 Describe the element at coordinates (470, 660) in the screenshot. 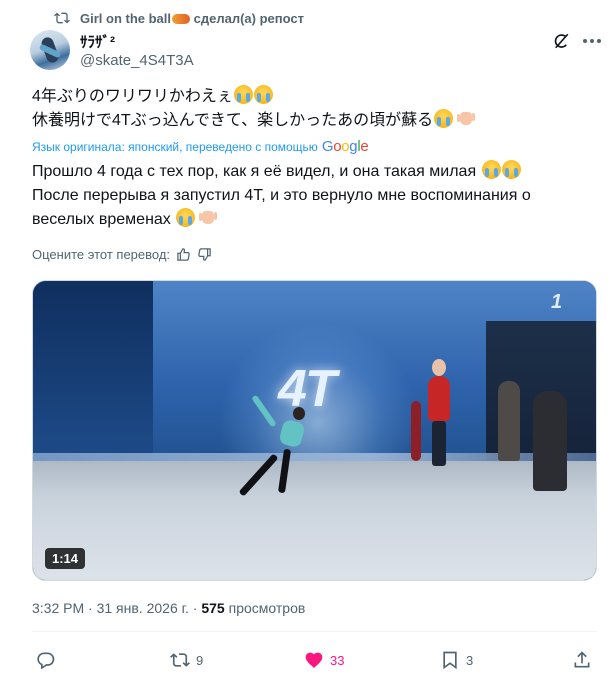

I see `bookmark-count: 3` at that location.